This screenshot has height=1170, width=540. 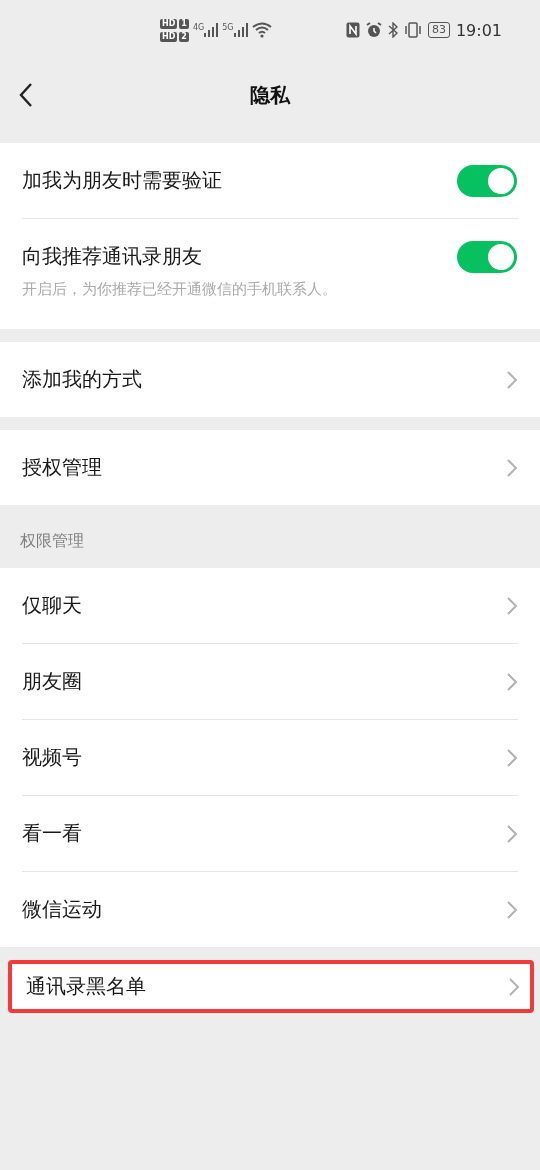 I want to click on nfc-icon, so click(x=352, y=30).